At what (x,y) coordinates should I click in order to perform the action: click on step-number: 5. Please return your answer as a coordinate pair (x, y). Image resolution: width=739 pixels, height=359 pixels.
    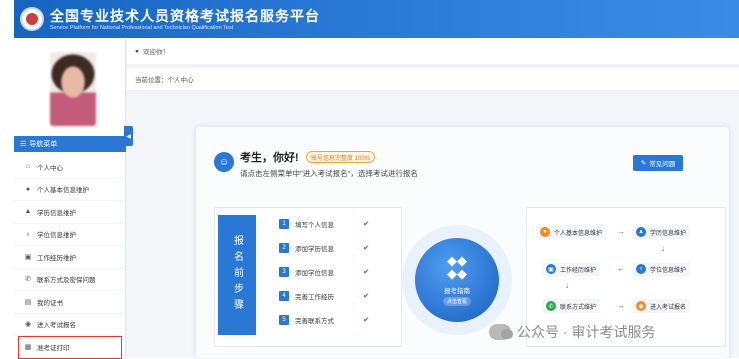
    Looking at the image, I should click on (284, 320).